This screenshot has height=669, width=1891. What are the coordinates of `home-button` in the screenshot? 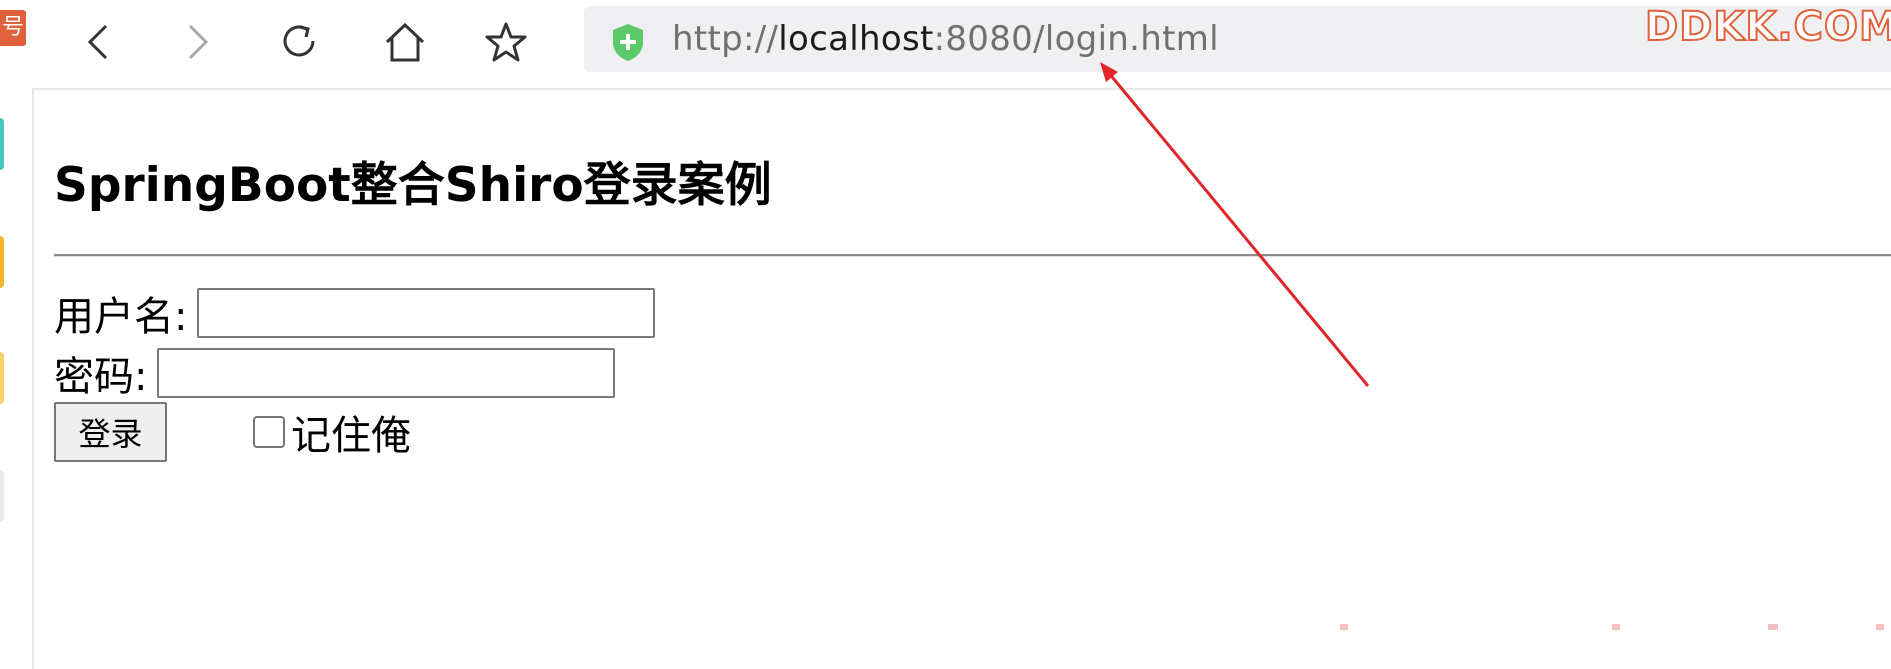 It's located at (405, 42).